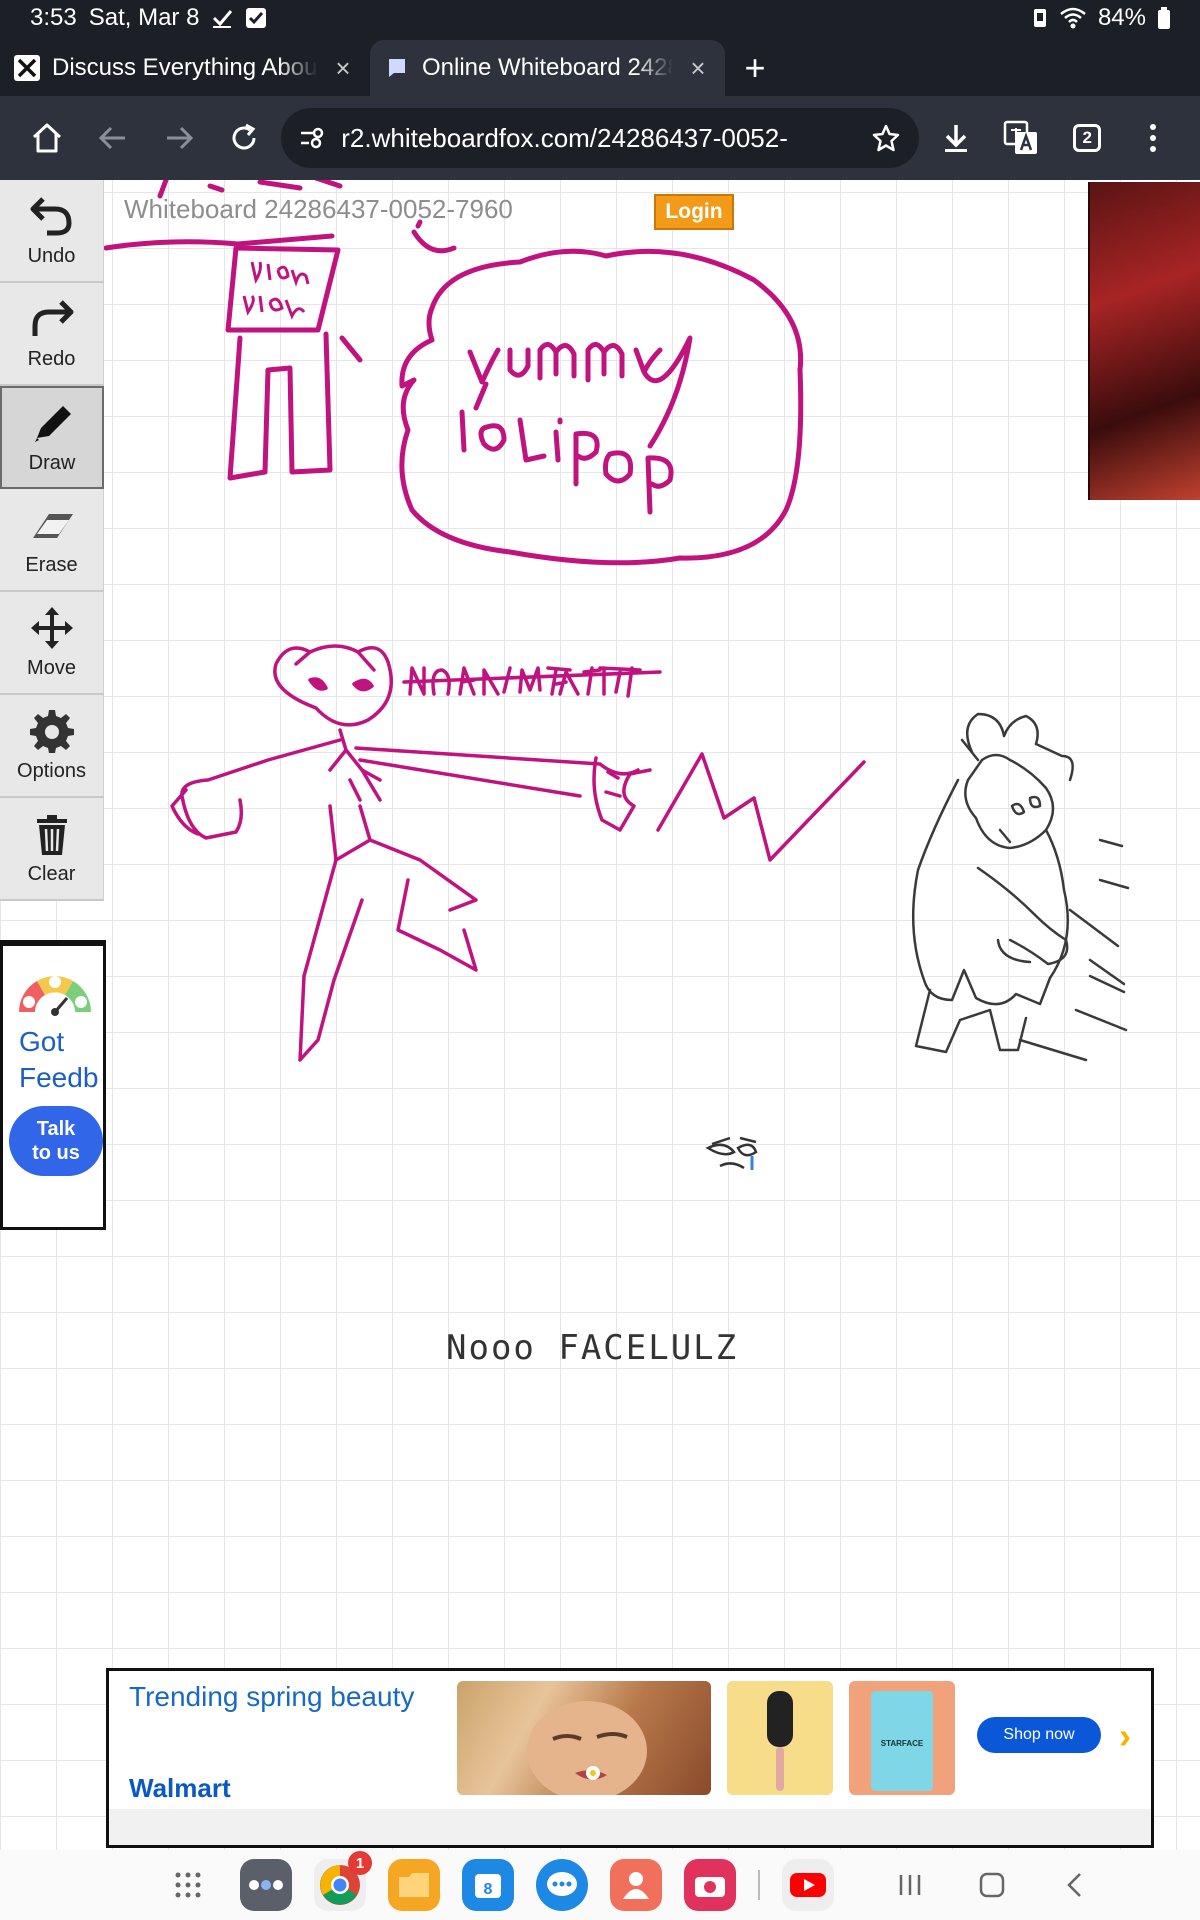 The height and width of the screenshot is (1920, 1200). What do you see at coordinates (992, 1885) in the screenshot?
I see `home-nav-button` at bounding box center [992, 1885].